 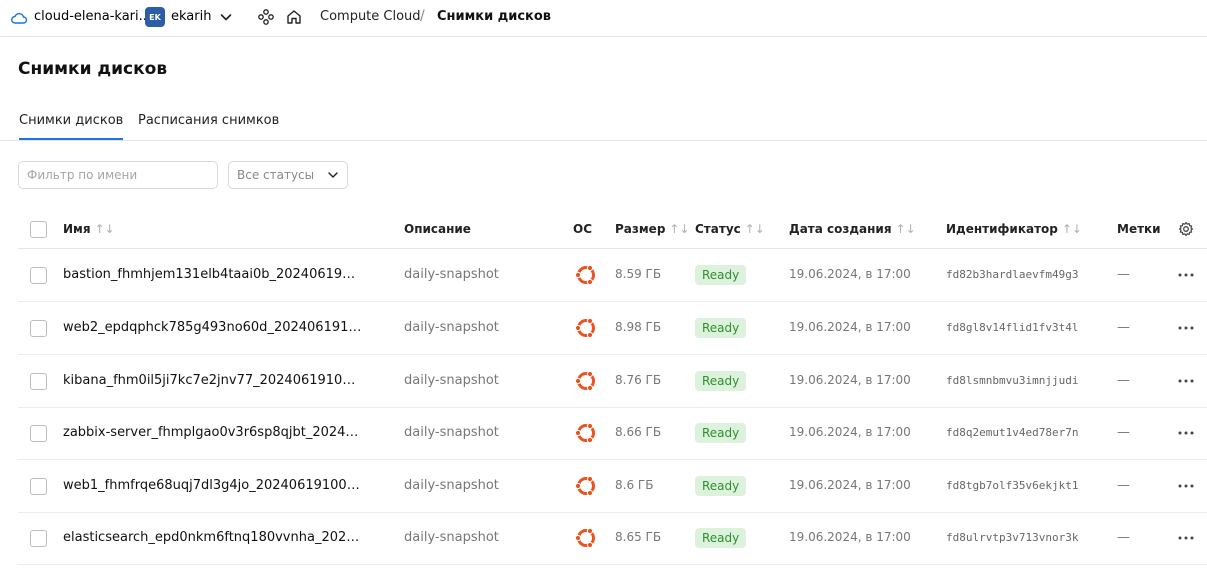 I want to click on snapshot-size: 8.98 ГБ, so click(x=638, y=327).